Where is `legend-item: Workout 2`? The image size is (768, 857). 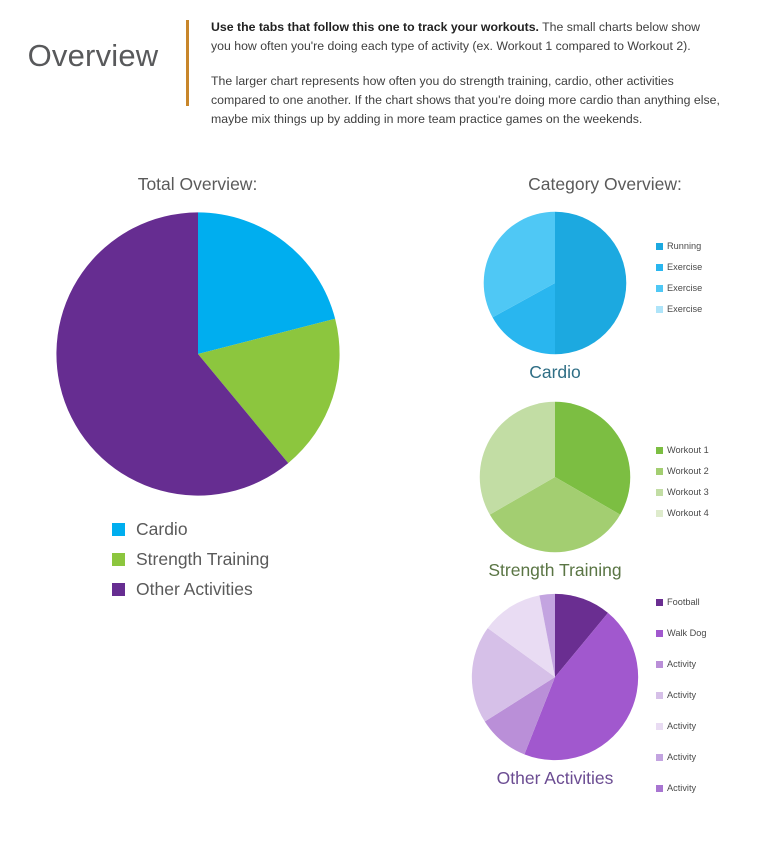 legend-item: Workout 2 is located at coordinates (682, 471).